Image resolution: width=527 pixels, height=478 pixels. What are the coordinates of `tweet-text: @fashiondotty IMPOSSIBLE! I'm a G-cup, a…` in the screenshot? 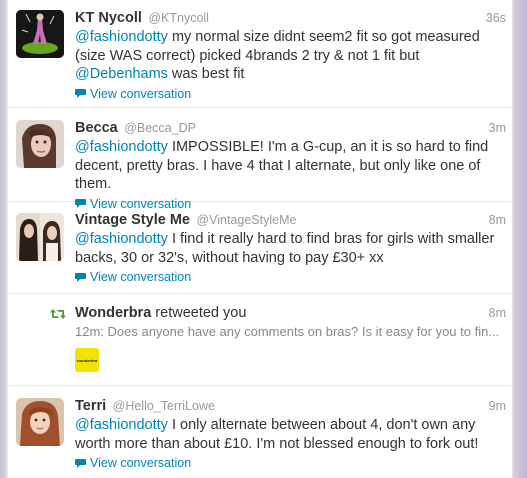 It's located at (282, 165).